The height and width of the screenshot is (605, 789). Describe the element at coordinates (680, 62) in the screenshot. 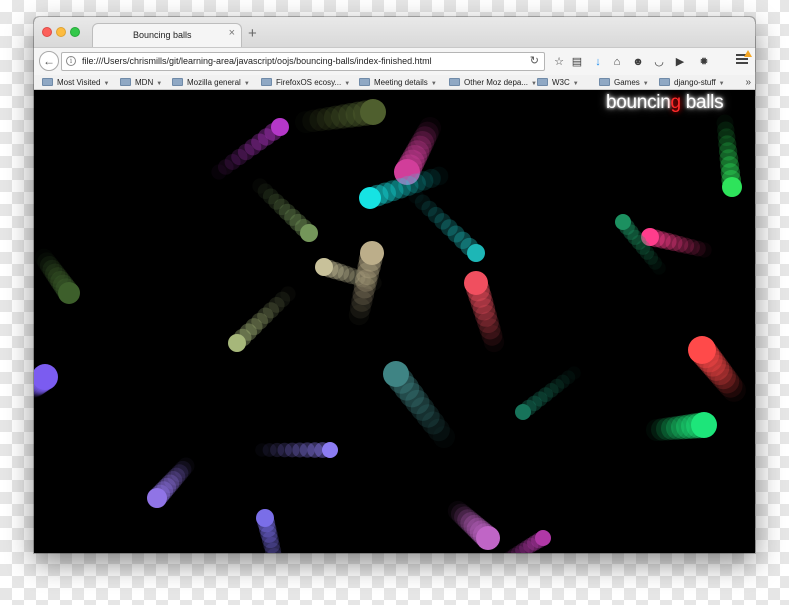

I see `youtube-icon: ▶` at that location.